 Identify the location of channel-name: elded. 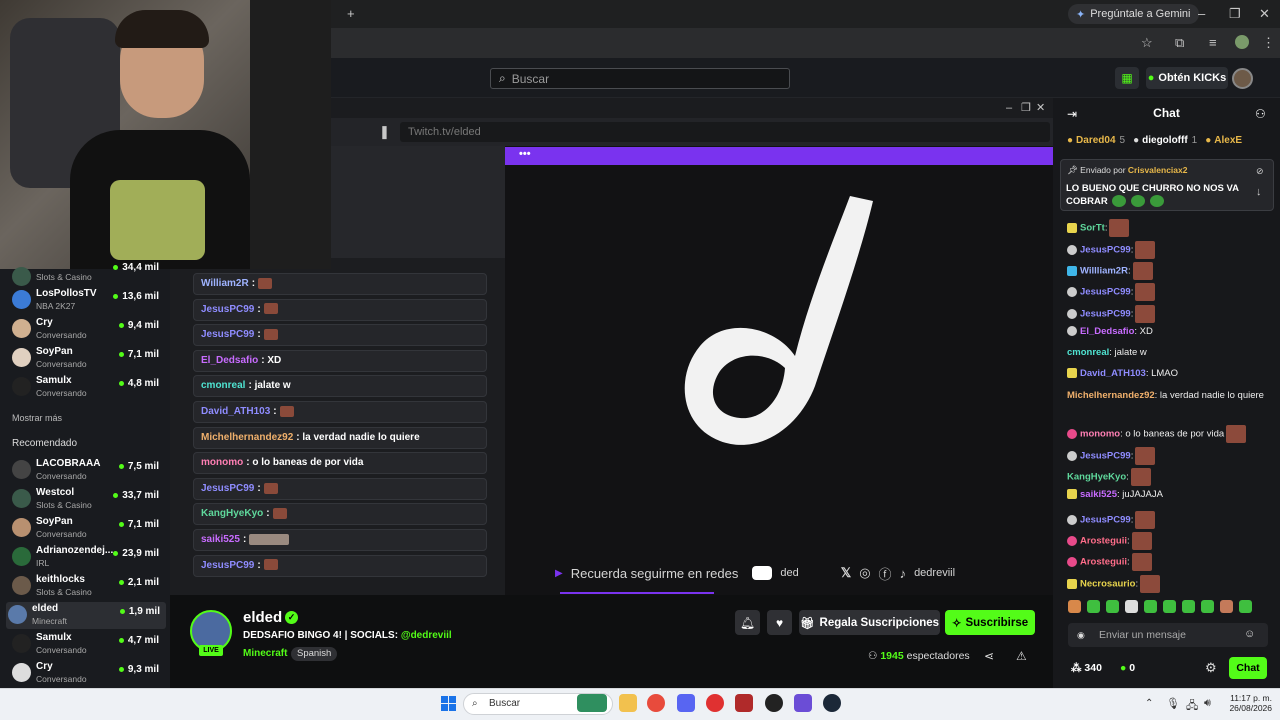
(262, 617).